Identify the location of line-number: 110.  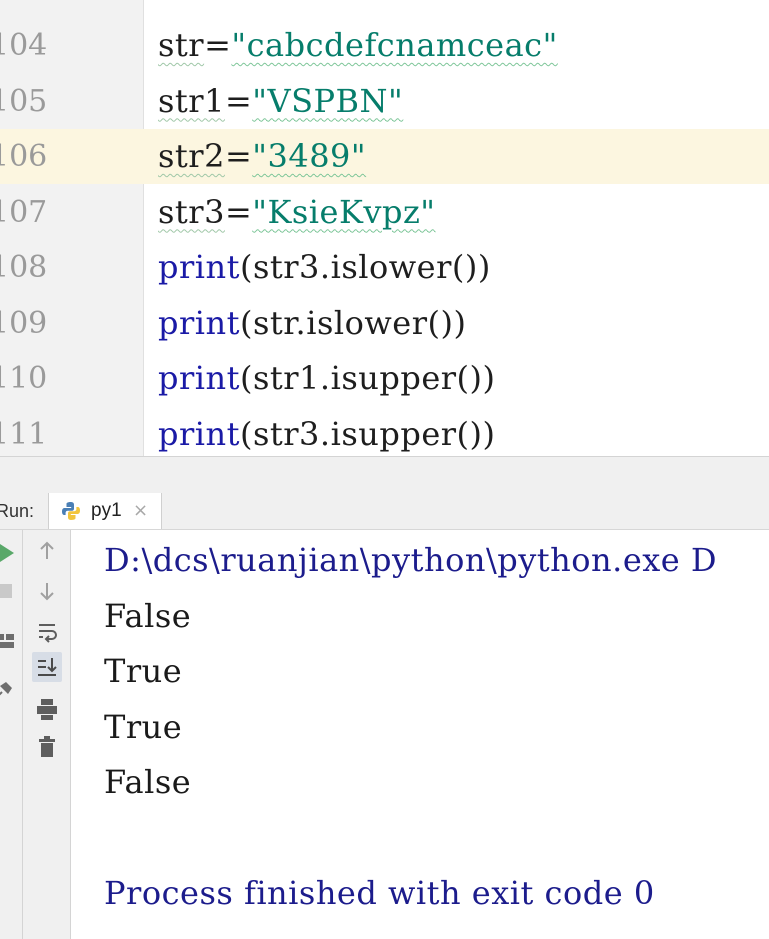
(24, 378).